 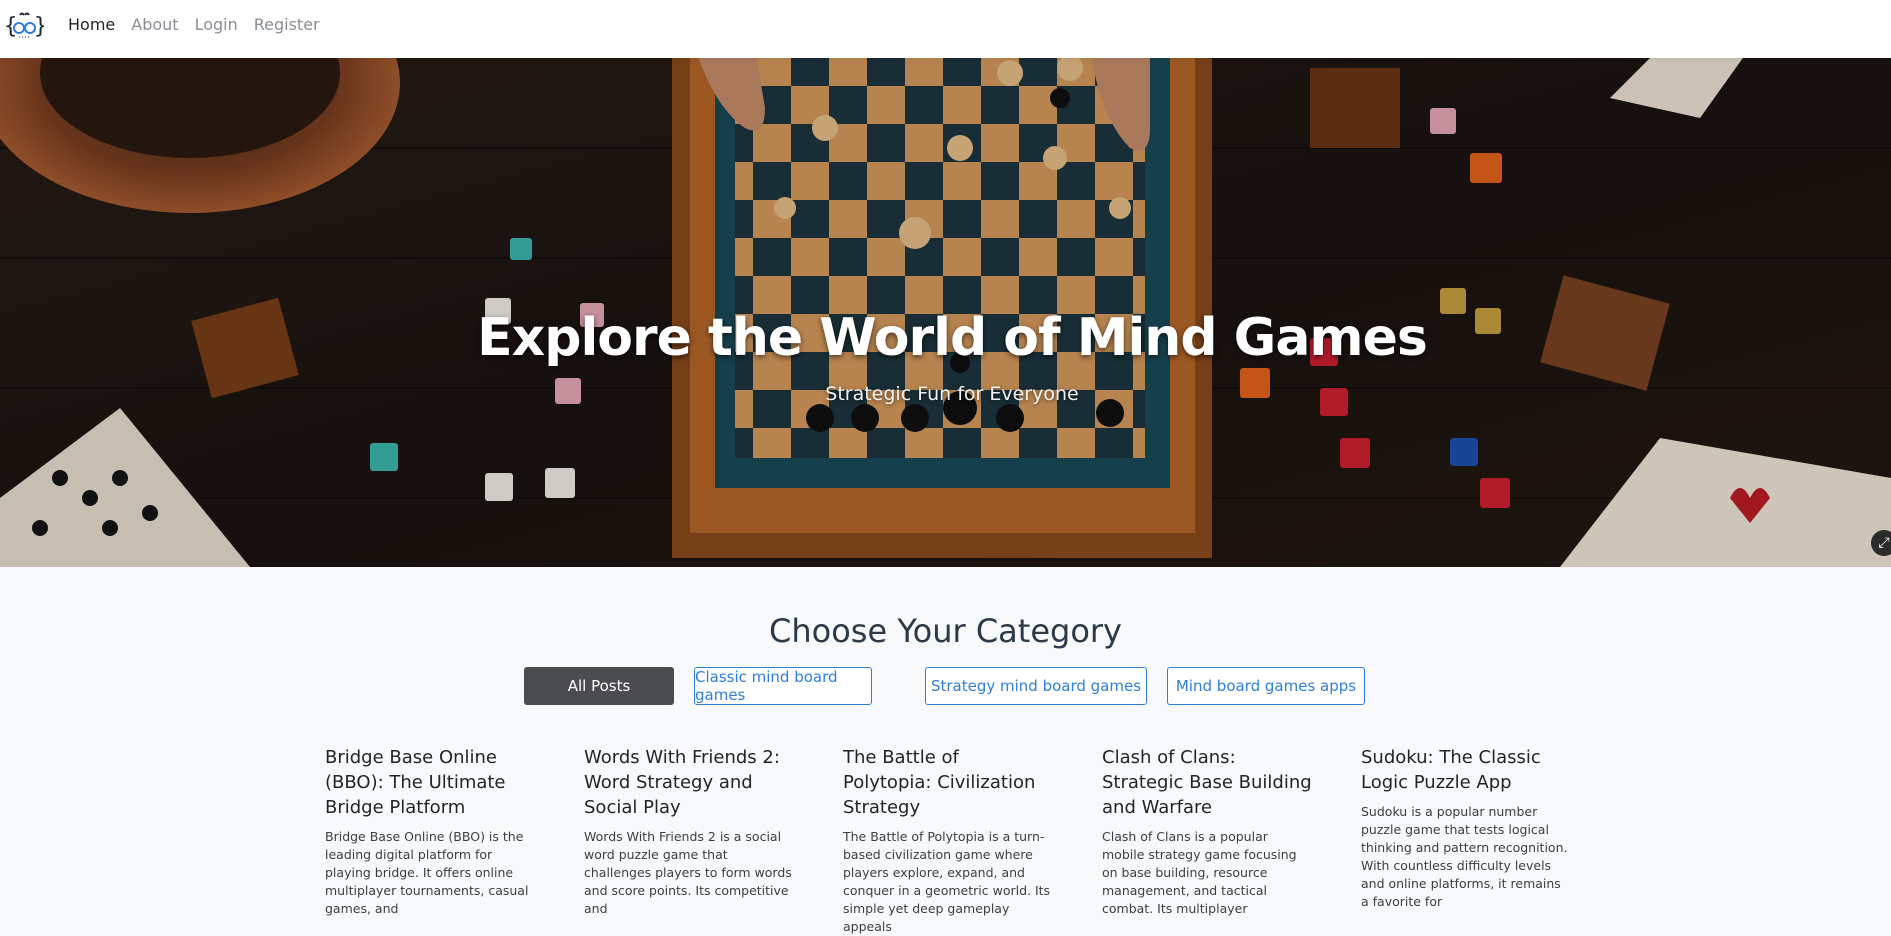 I want to click on filter-mind-board-games-apps: Mind board games apps, so click(x=1266, y=686).